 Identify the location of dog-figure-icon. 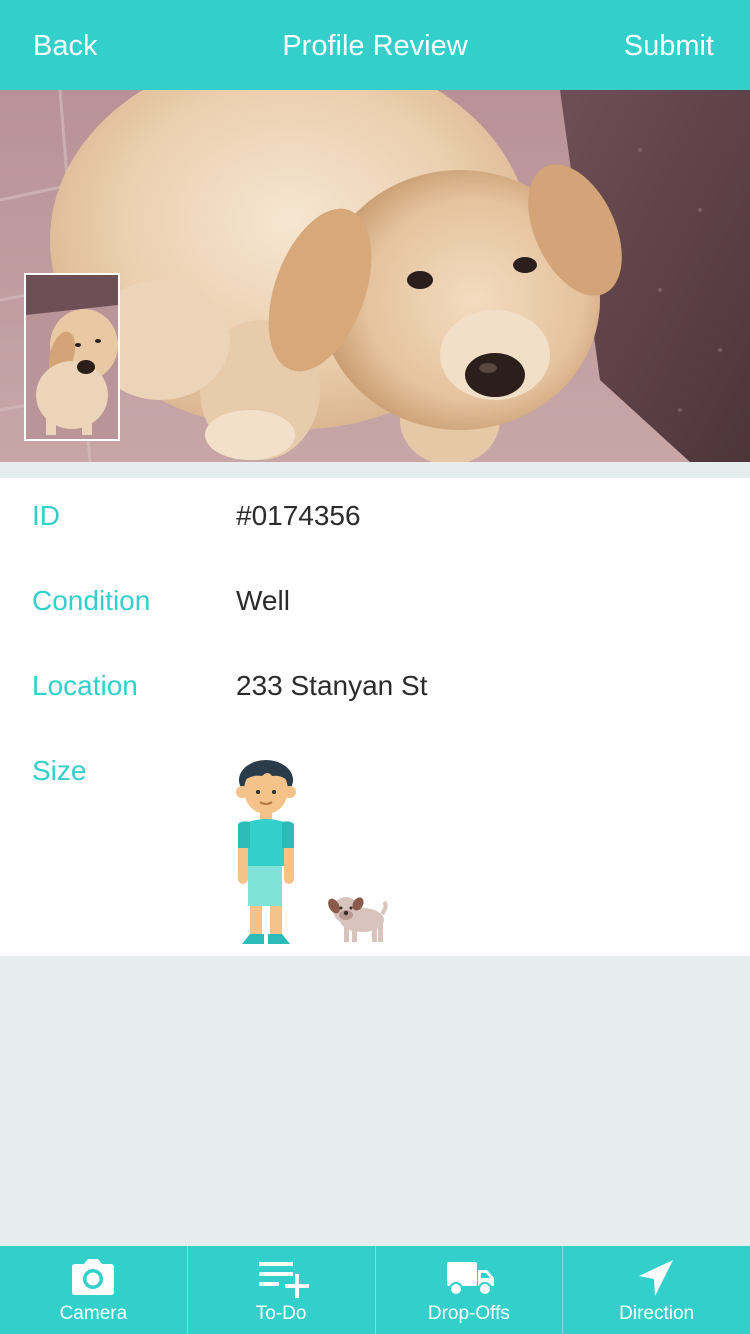
(358, 919).